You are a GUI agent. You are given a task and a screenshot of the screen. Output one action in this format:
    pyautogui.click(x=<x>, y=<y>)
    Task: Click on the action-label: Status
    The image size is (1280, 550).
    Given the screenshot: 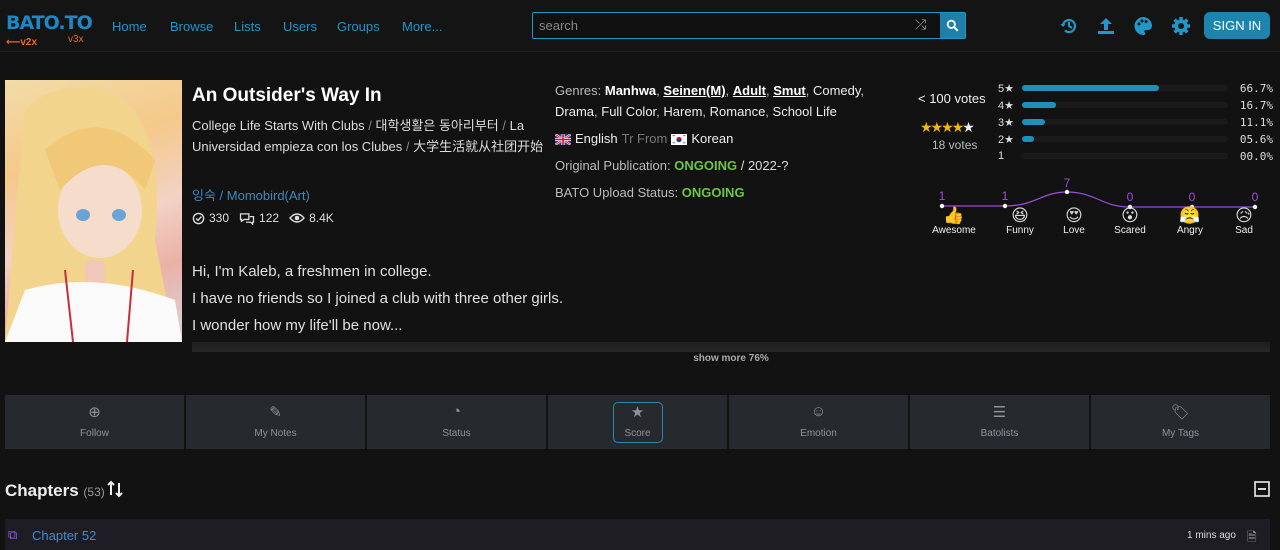 What is the action you would take?
    pyautogui.click(x=456, y=433)
    